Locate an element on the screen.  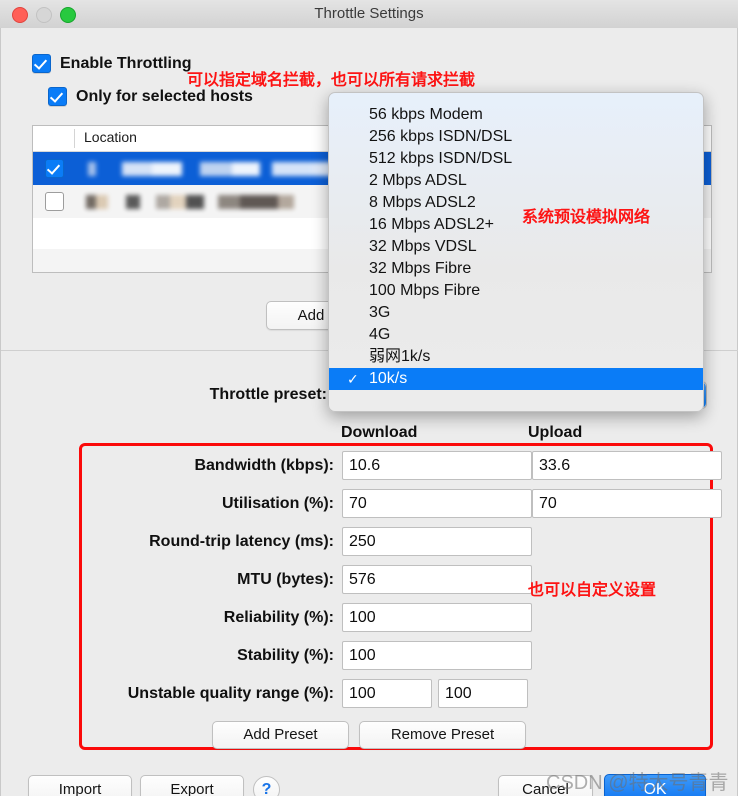
enable-throttling-label: Enable Throttling is located at coordinates (126, 63).